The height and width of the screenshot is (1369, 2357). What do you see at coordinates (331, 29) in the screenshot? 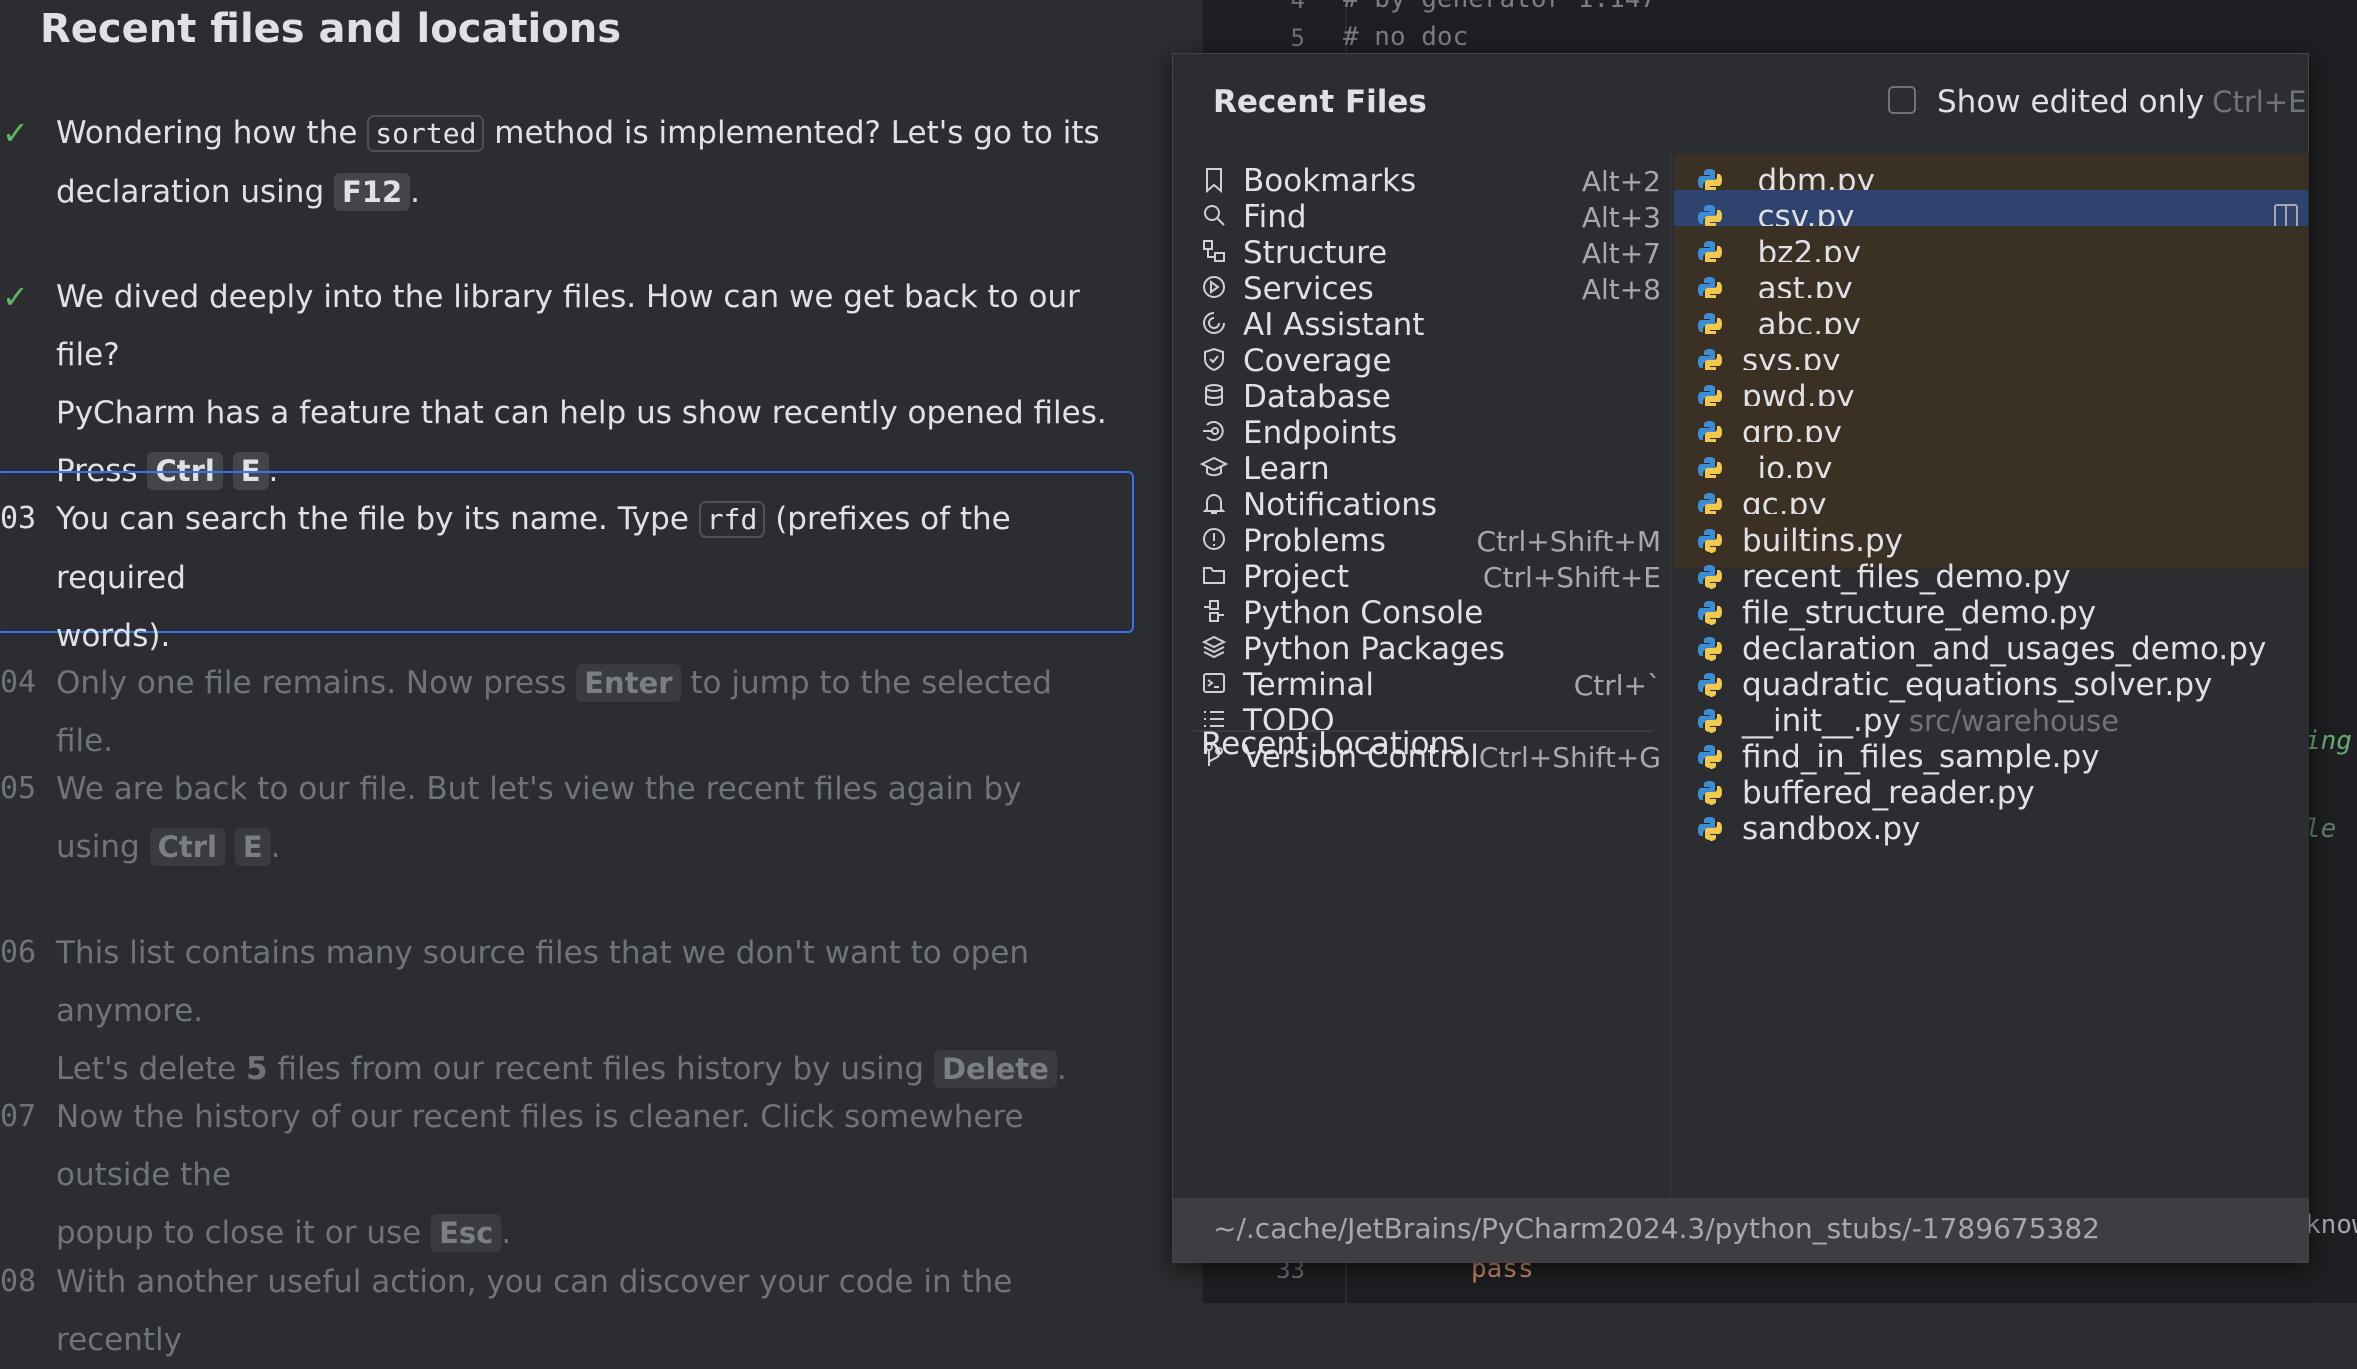
I see `lesson-title: Recent files and locations` at bounding box center [331, 29].